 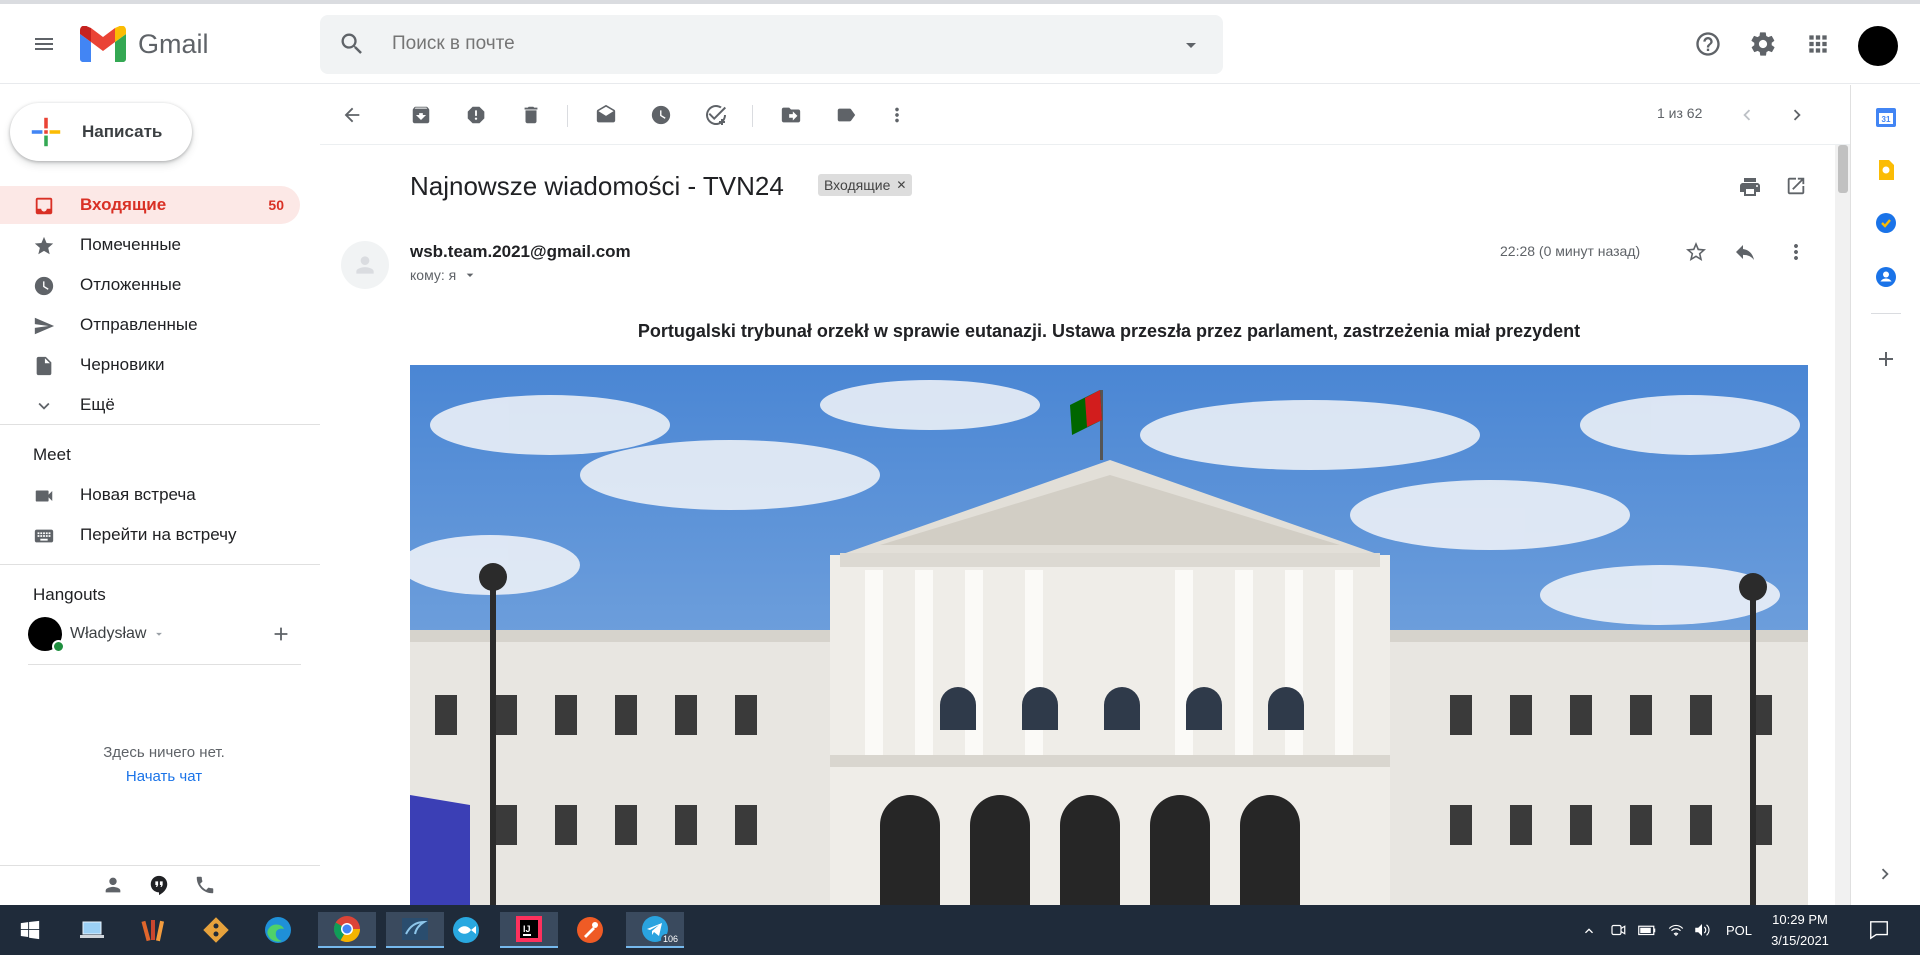 I want to click on side-panel-rail: 31, so click(x=1885, y=495).